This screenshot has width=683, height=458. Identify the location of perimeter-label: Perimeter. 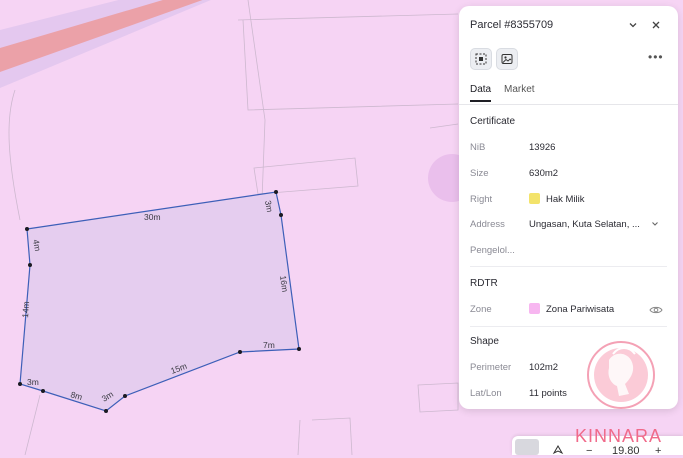
(491, 367).